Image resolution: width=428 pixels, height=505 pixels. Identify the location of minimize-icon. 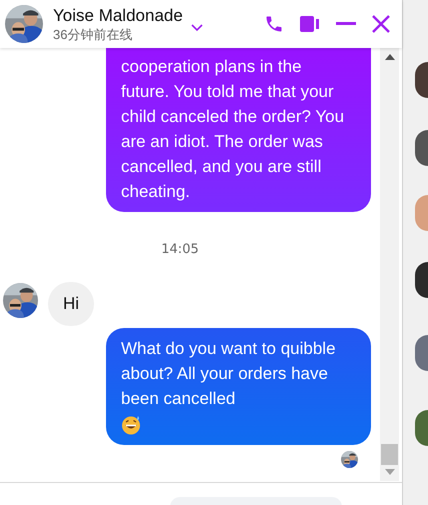
(346, 24).